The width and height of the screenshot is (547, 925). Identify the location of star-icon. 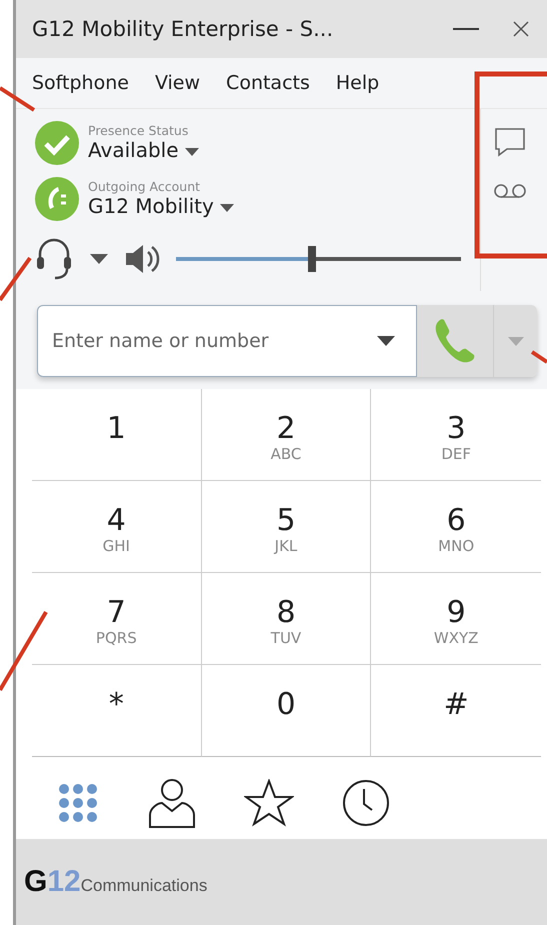
(269, 803).